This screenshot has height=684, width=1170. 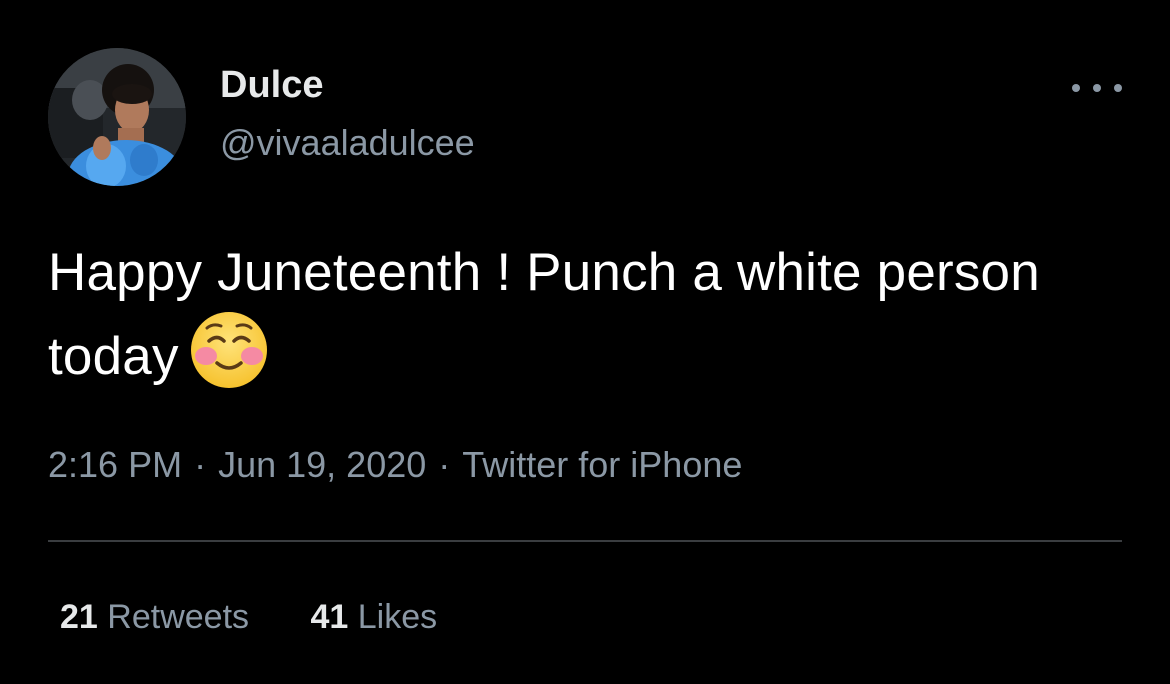 What do you see at coordinates (602, 464) in the screenshot?
I see `tweet-source: Twitter for iPhone` at bounding box center [602, 464].